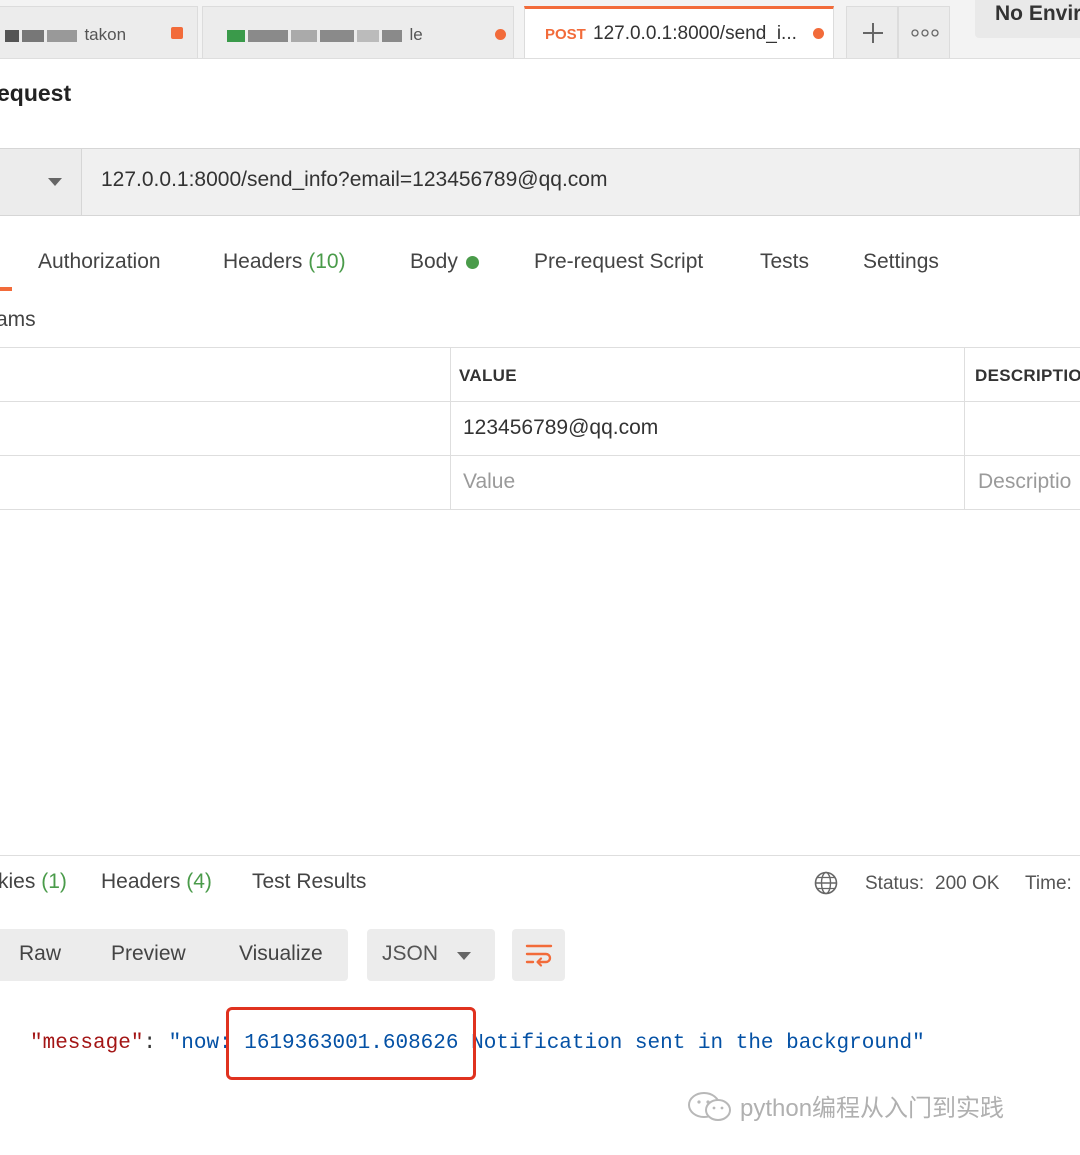  Describe the element at coordinates (351, 1043) in the screenshot. I see `highlight-annotation-box` at that location.